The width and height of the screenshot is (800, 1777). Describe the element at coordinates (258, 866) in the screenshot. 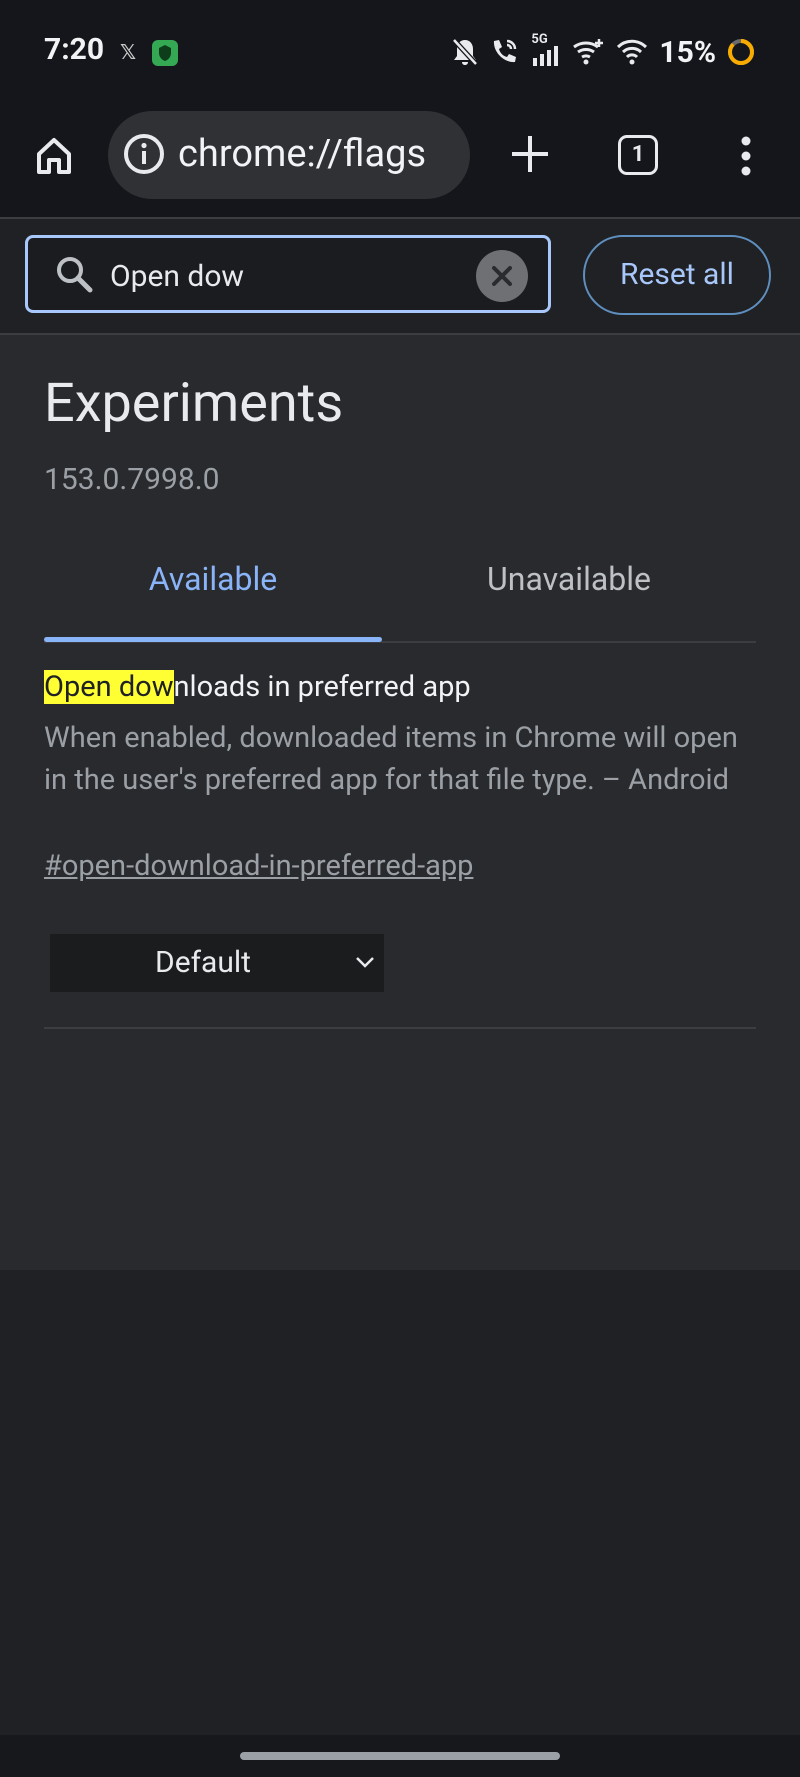

I see `flag-permalink: #open-download-in-preferred-app` at that location.